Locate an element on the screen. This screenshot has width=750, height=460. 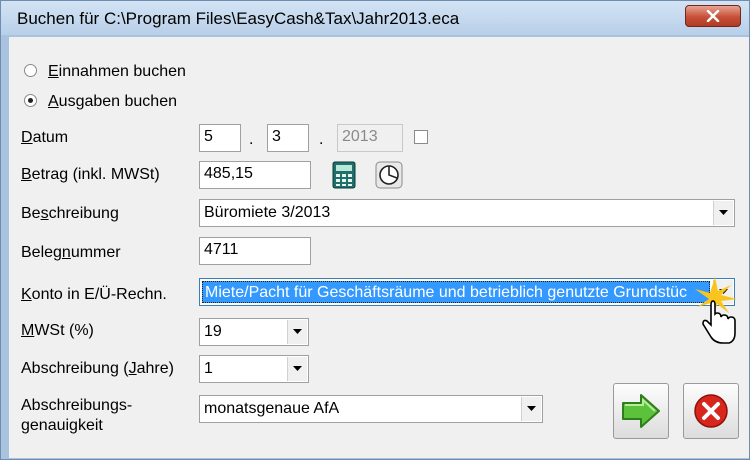
abschreibung-combo: 1 is located at coordinates (254, 369).